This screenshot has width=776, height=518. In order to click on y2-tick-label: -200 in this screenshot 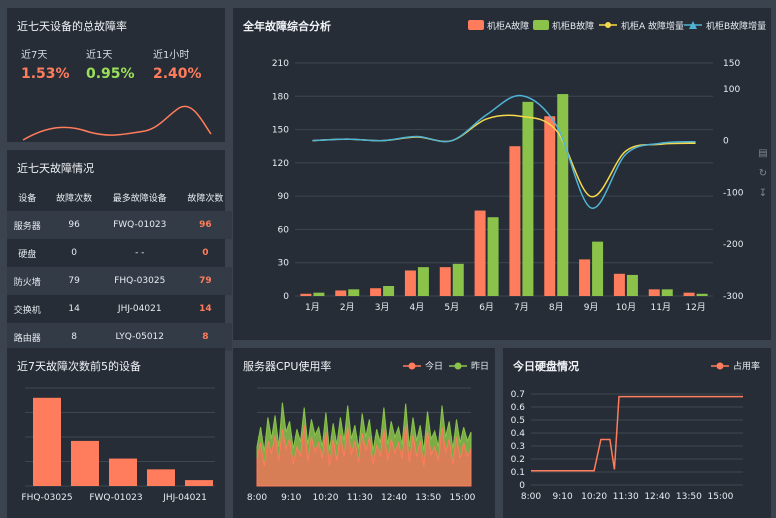, I will do `click(733, 245)`.